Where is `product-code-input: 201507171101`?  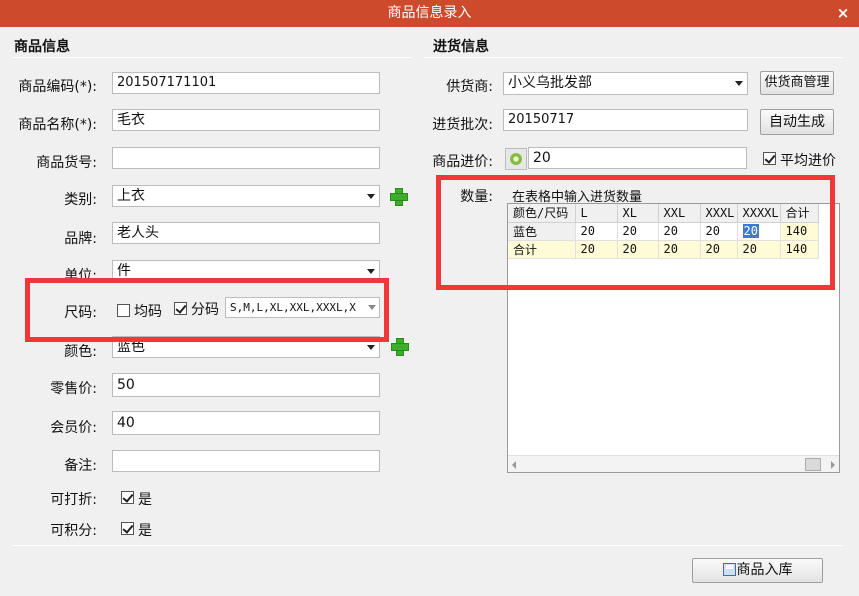 product-code-input: 201507171101 is located at coordinates (246, 83).